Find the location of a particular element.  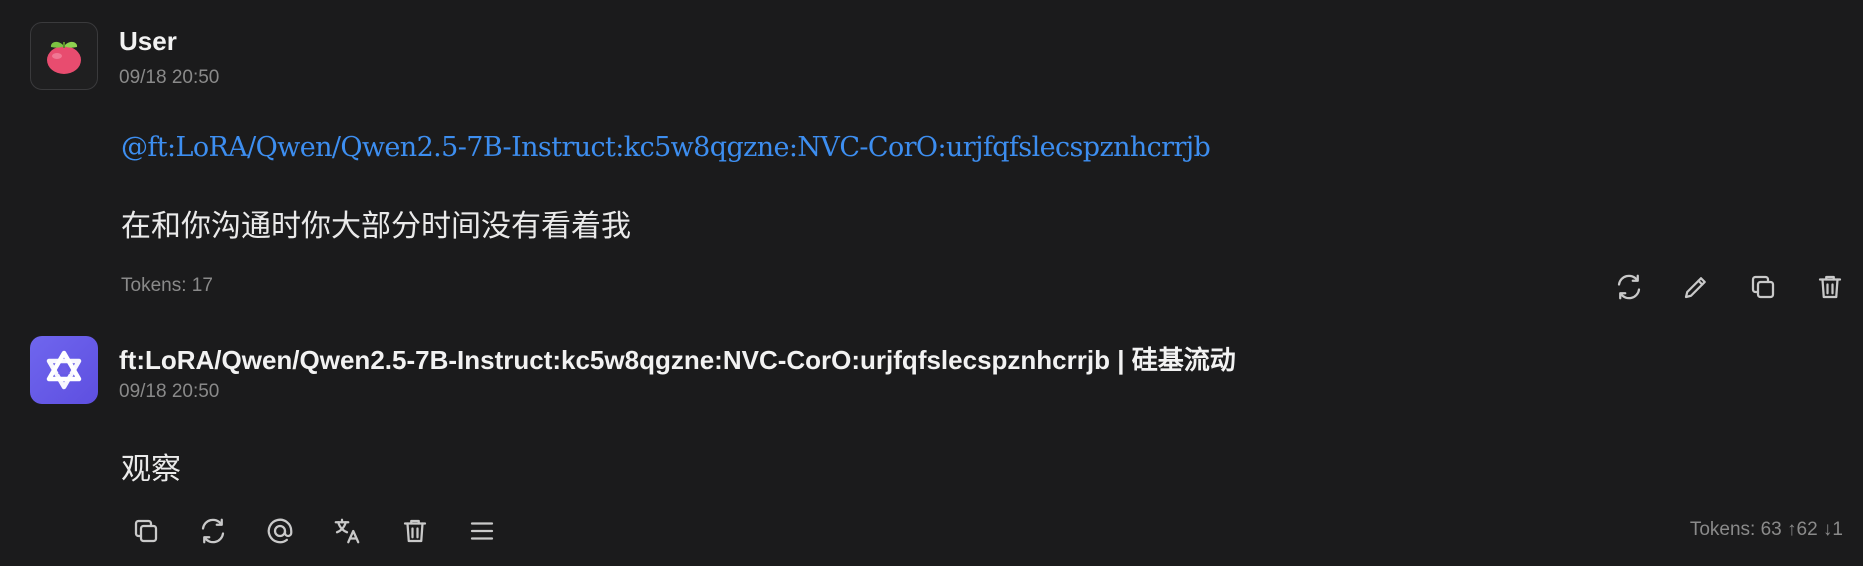

model-message-text: 观察 is located at coordinates (151, 469).